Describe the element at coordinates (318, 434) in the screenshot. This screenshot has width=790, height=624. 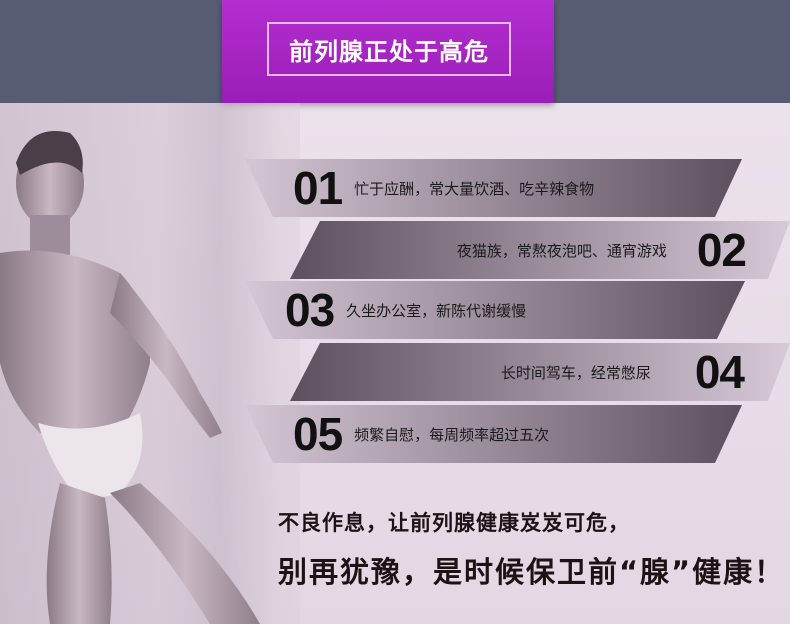
I see `item-number: 05` at that location.